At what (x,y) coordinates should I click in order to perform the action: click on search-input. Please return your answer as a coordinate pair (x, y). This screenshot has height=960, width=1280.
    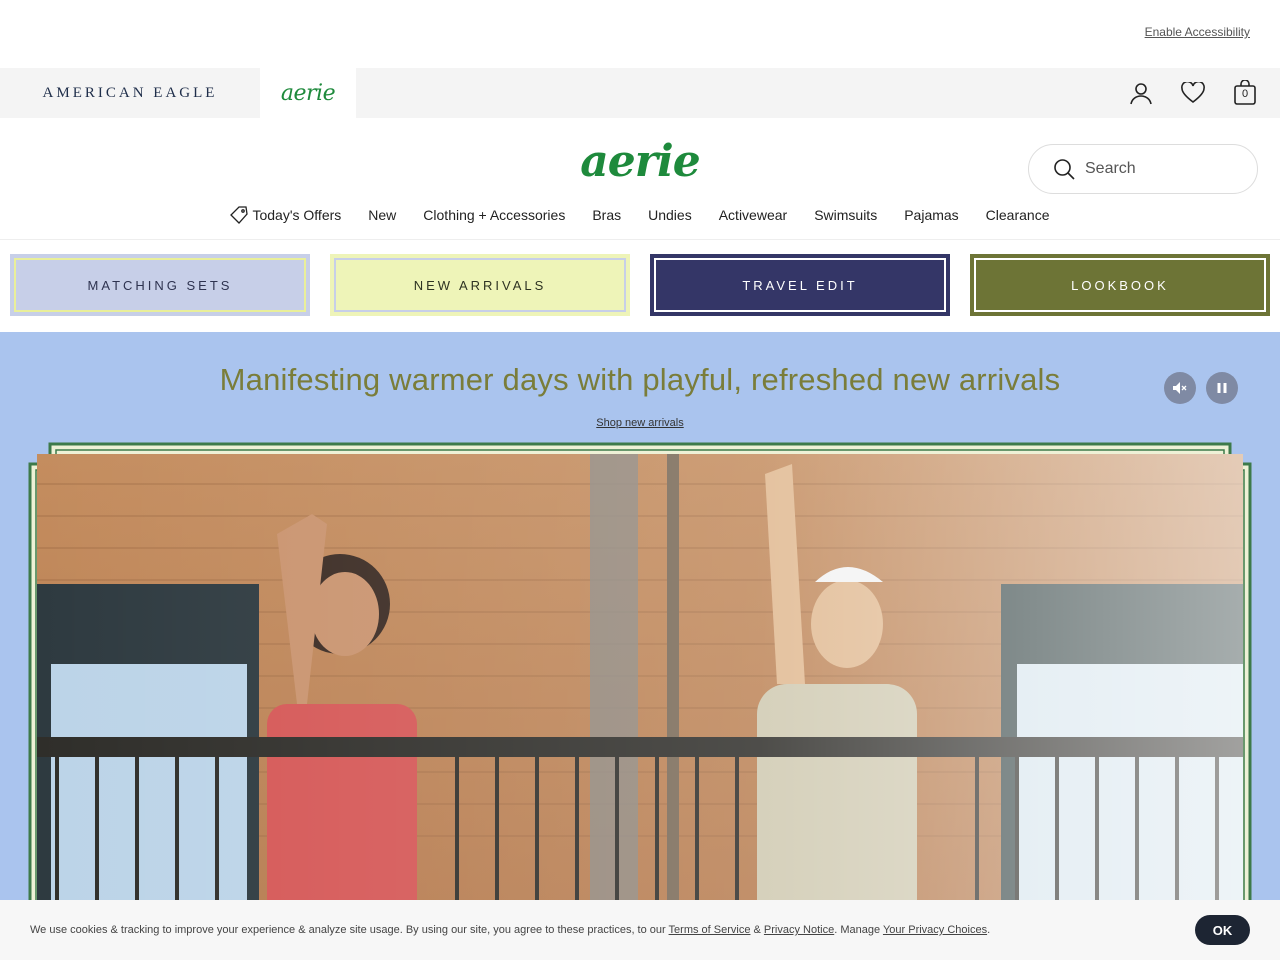
    Looking at the image, I should click on (1160, 169).